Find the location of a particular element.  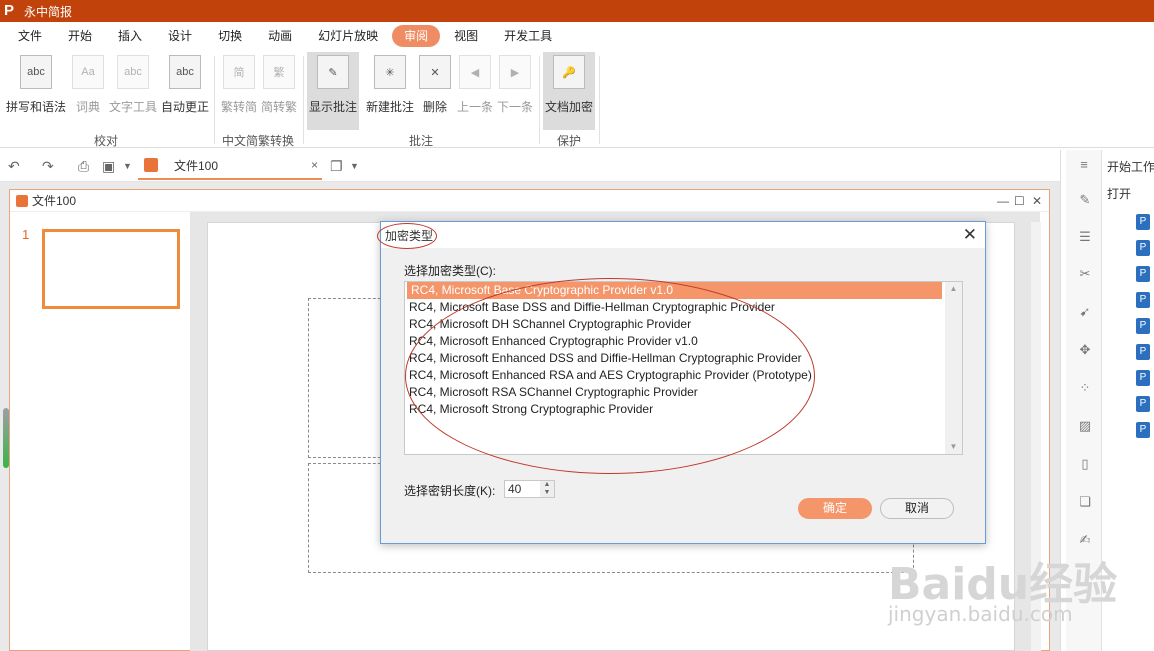

watermark-url: jingyan.baidu.com is located at coordinates (980, 614).